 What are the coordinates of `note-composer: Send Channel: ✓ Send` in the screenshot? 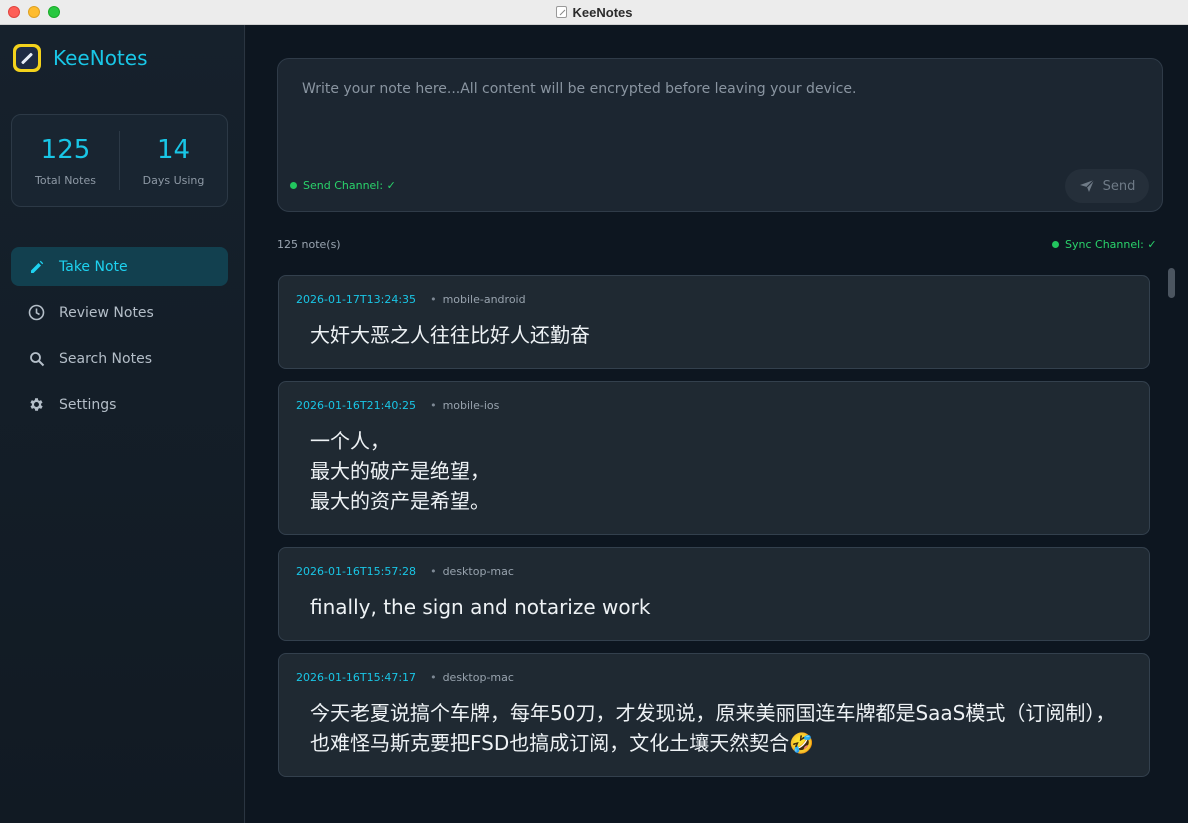 It's located at (720, 135).